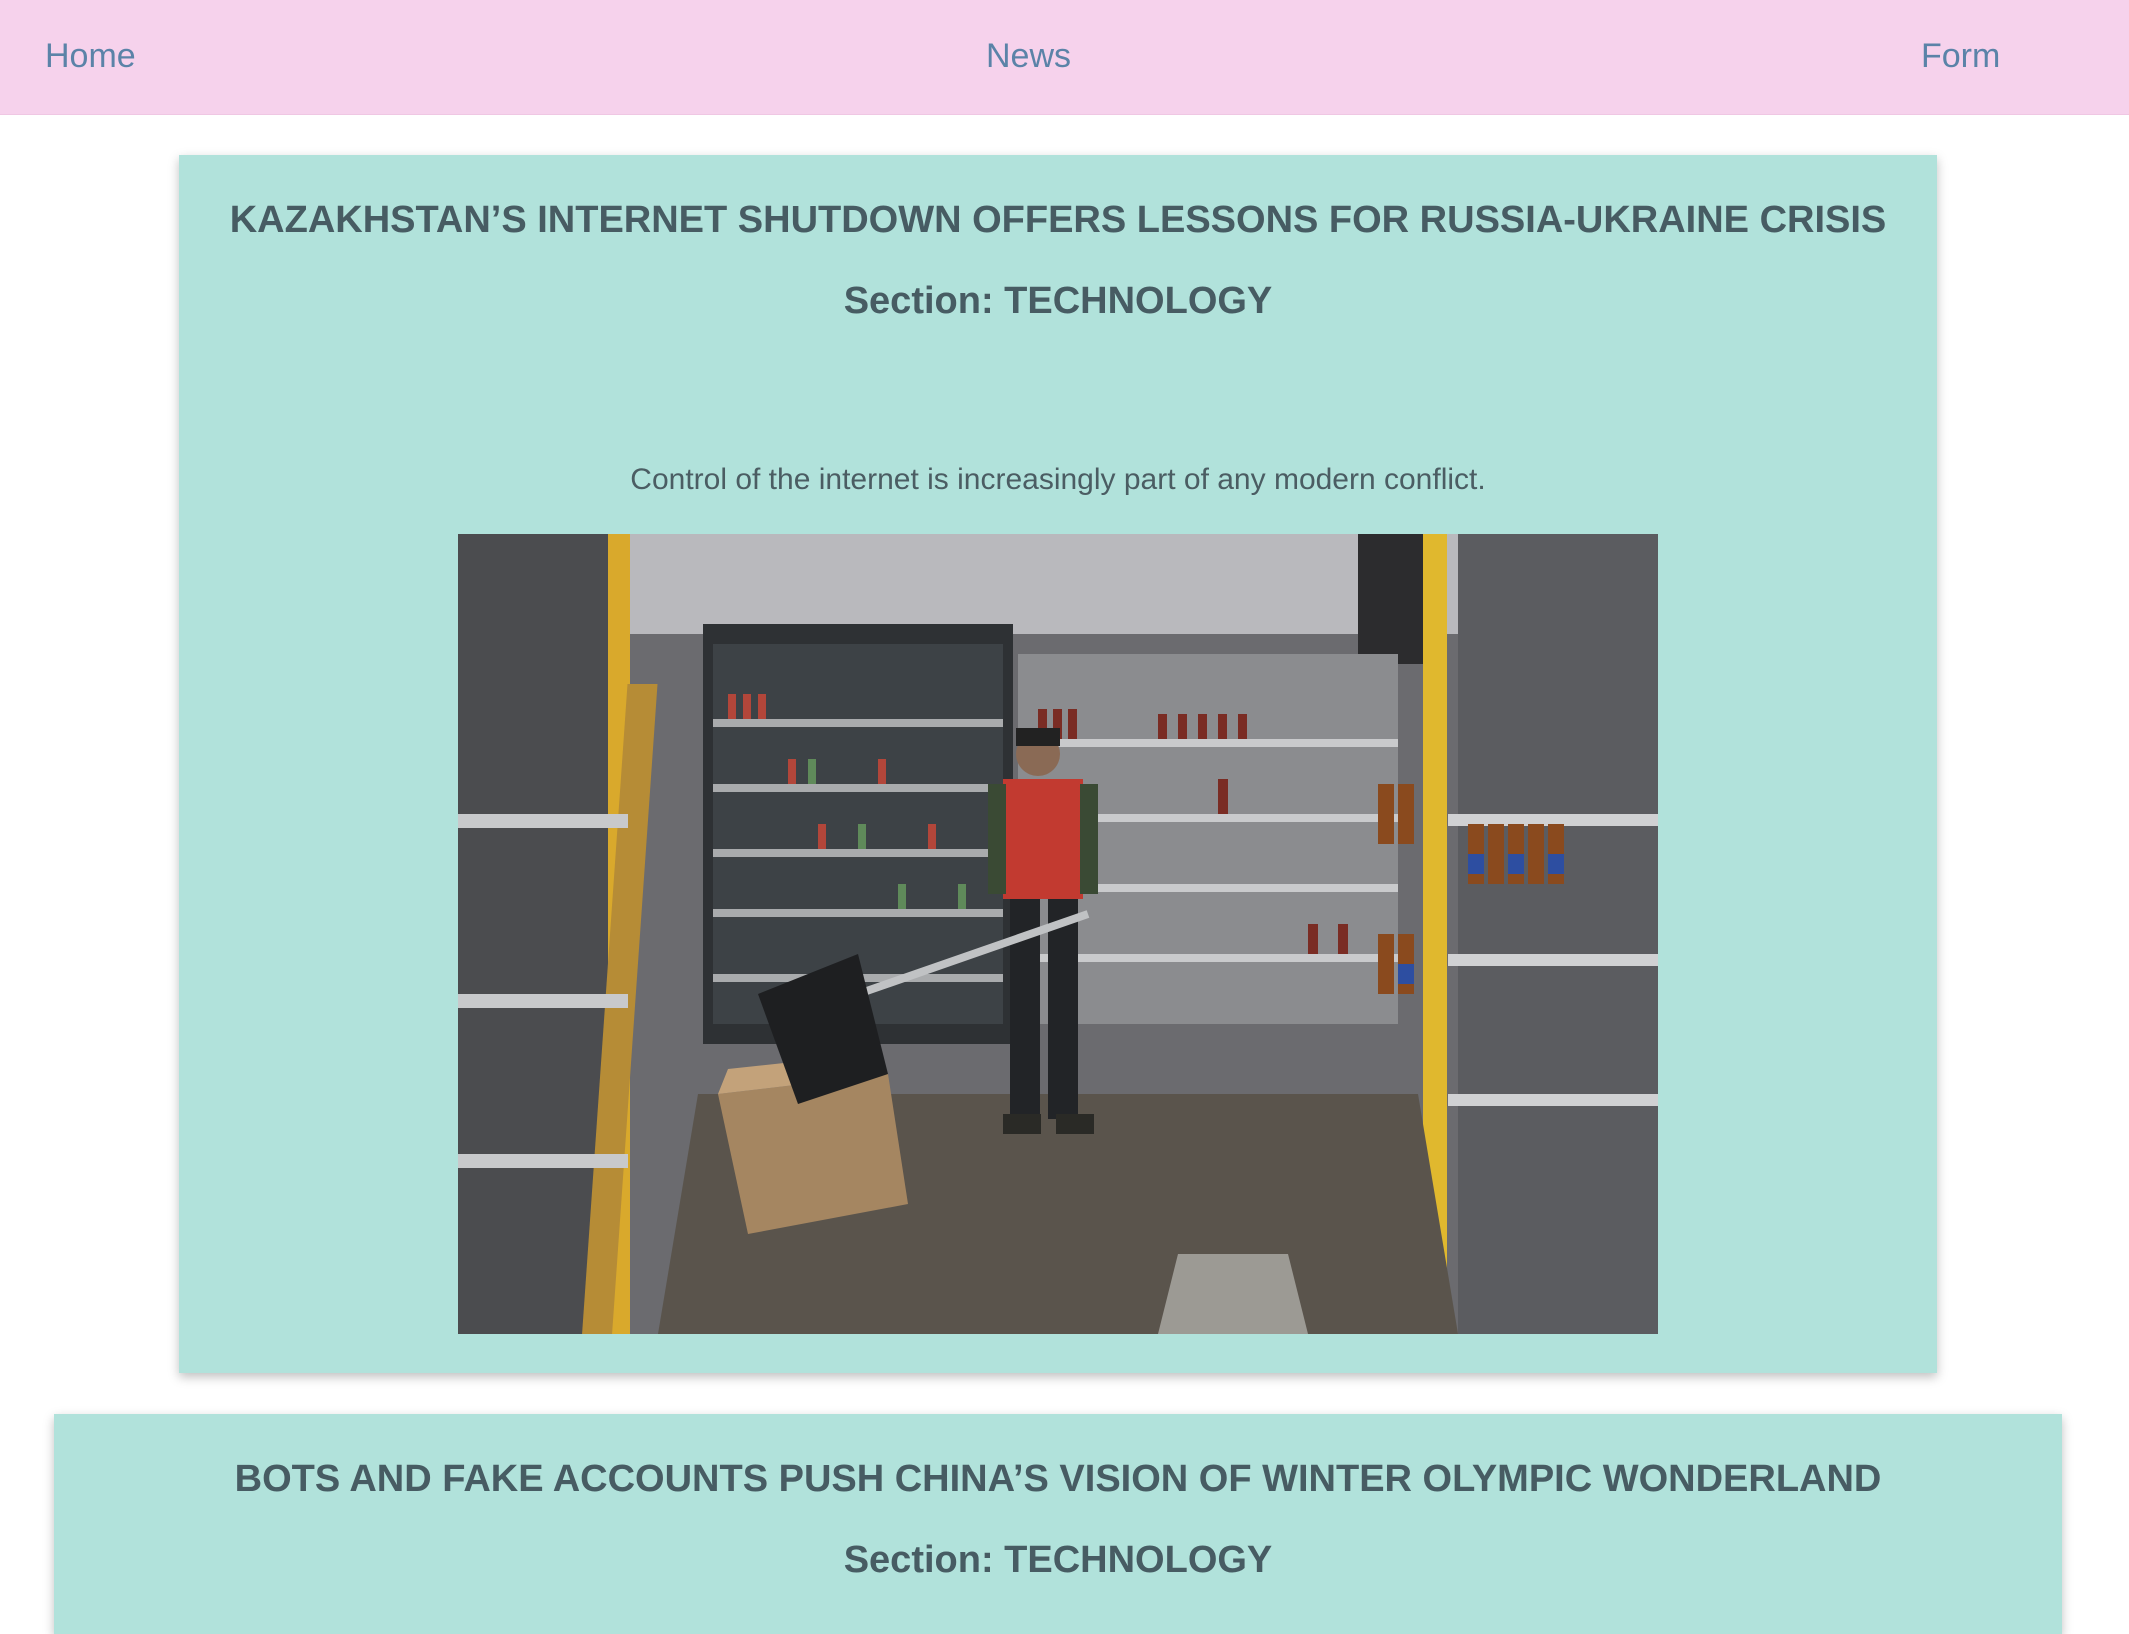  I want to click on nav-link-form: Form, so click(1960, 56).